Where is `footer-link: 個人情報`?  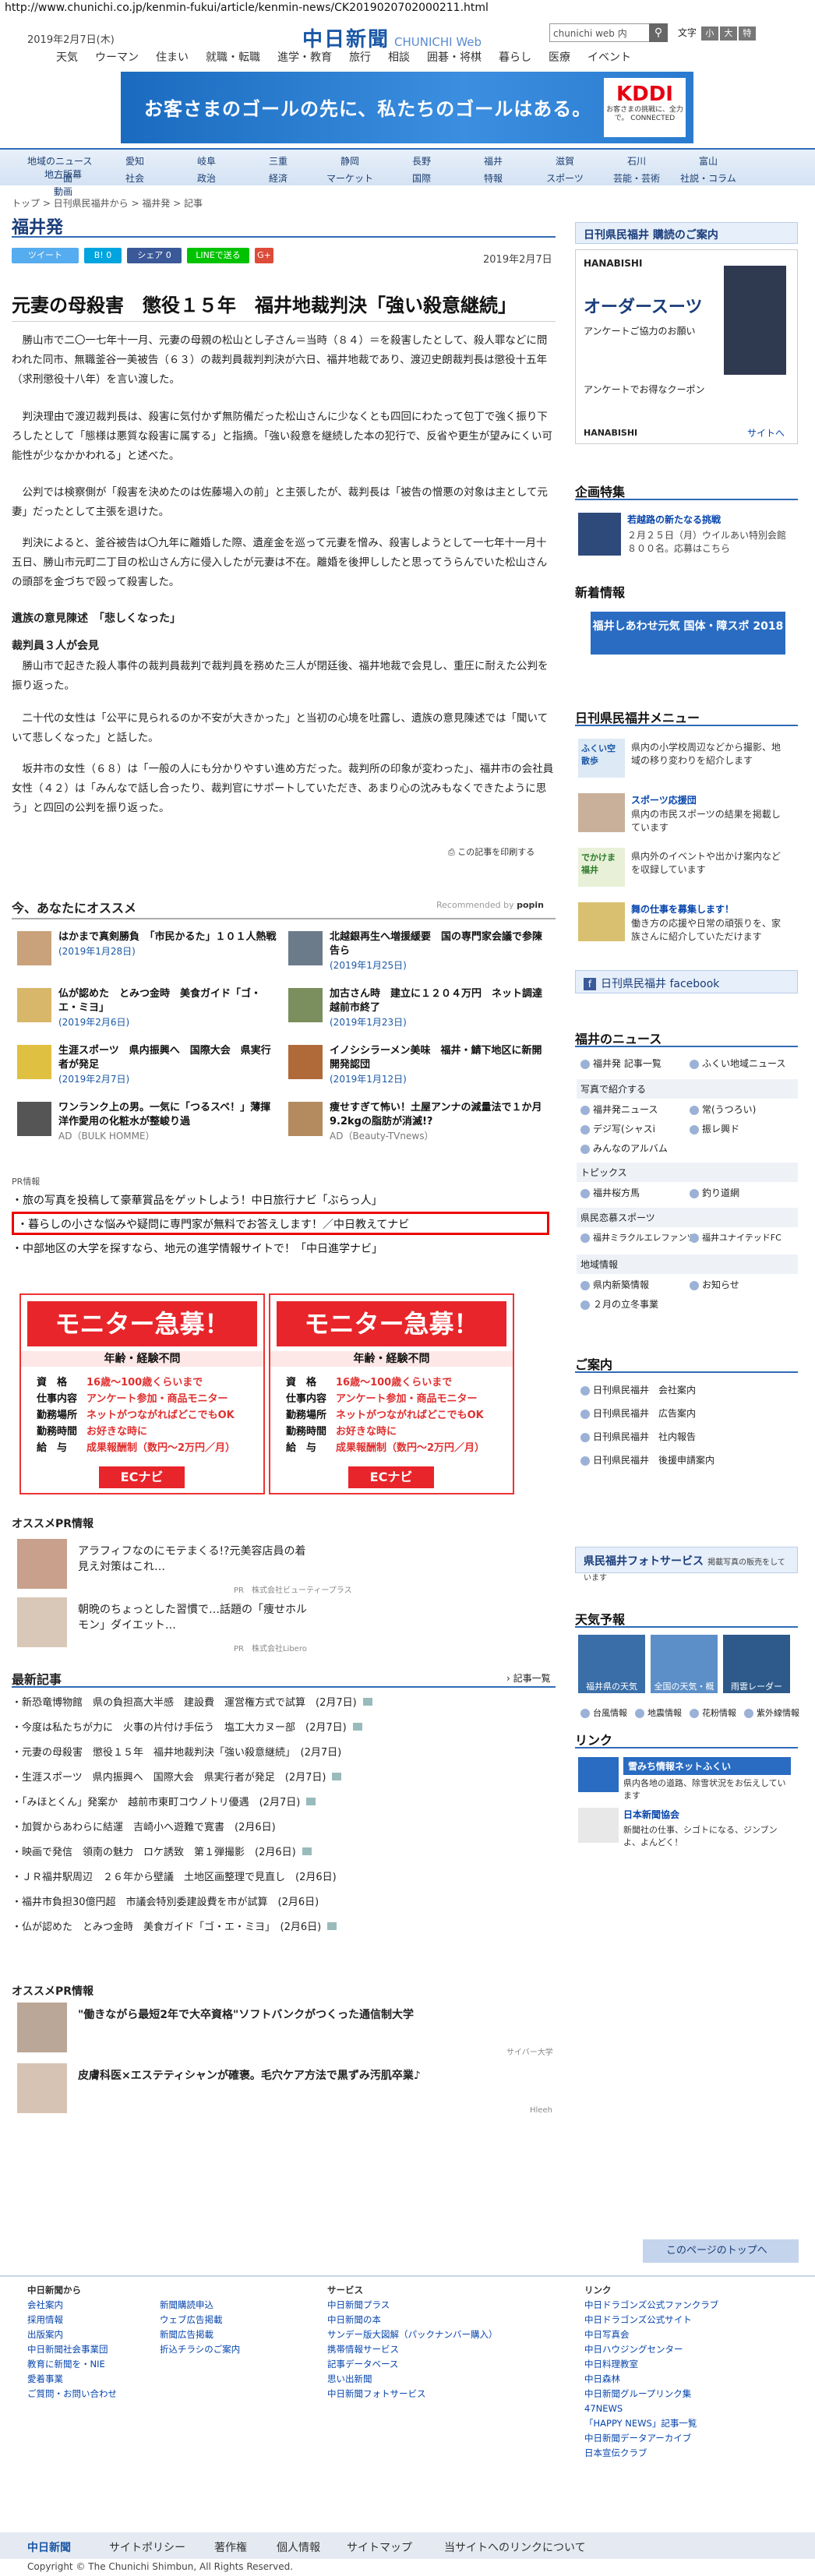 footer-link: 個人情報 is located at coordinates (298, 2547).